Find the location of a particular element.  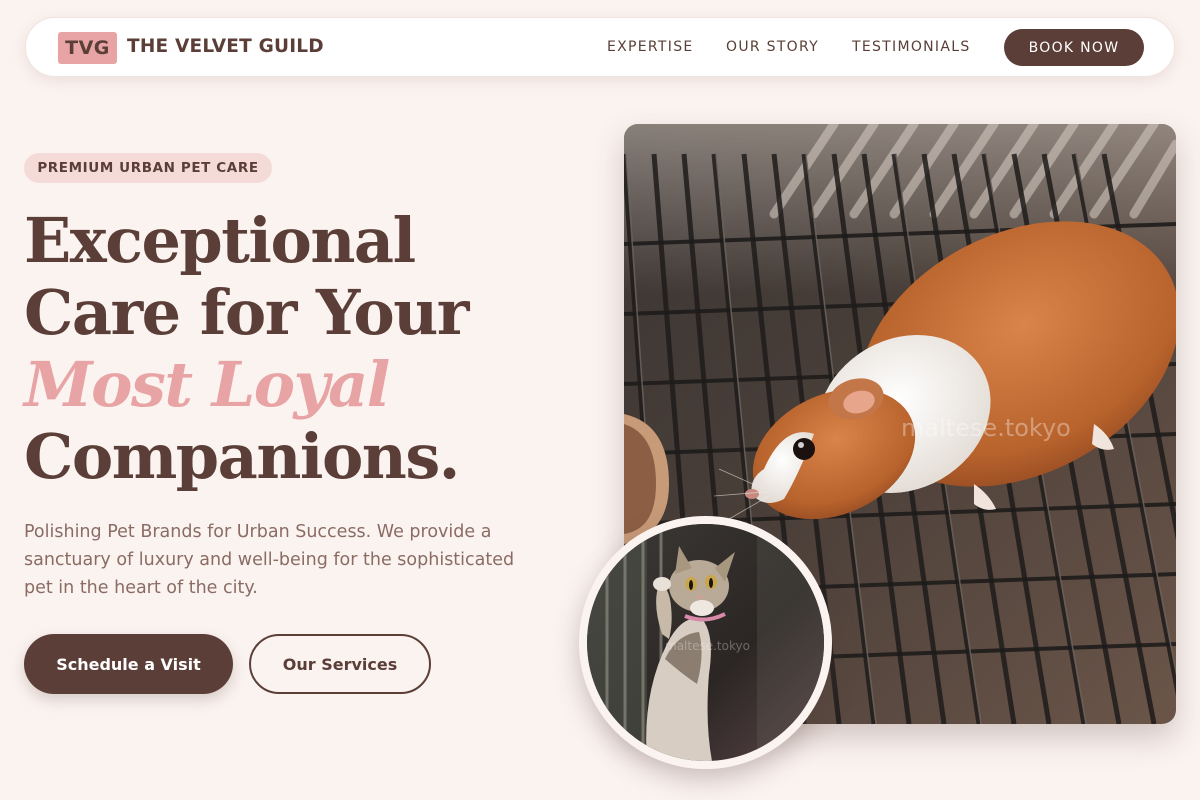

kitten-photo: maltese.tokyo is located at coordinates (705, 642).